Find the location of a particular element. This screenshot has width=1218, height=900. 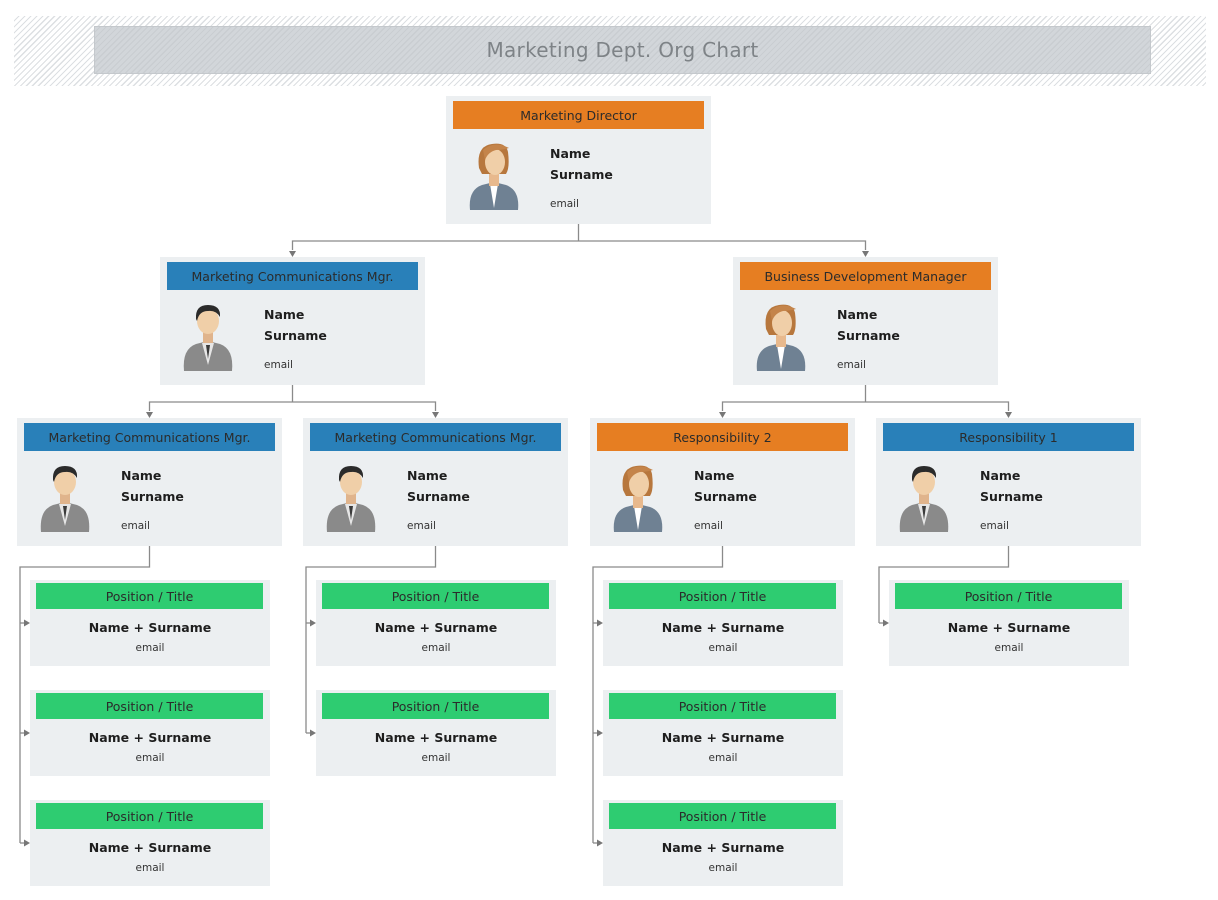

director-card: Marketing Director Name Surname email is located at coordinates (578, 160).